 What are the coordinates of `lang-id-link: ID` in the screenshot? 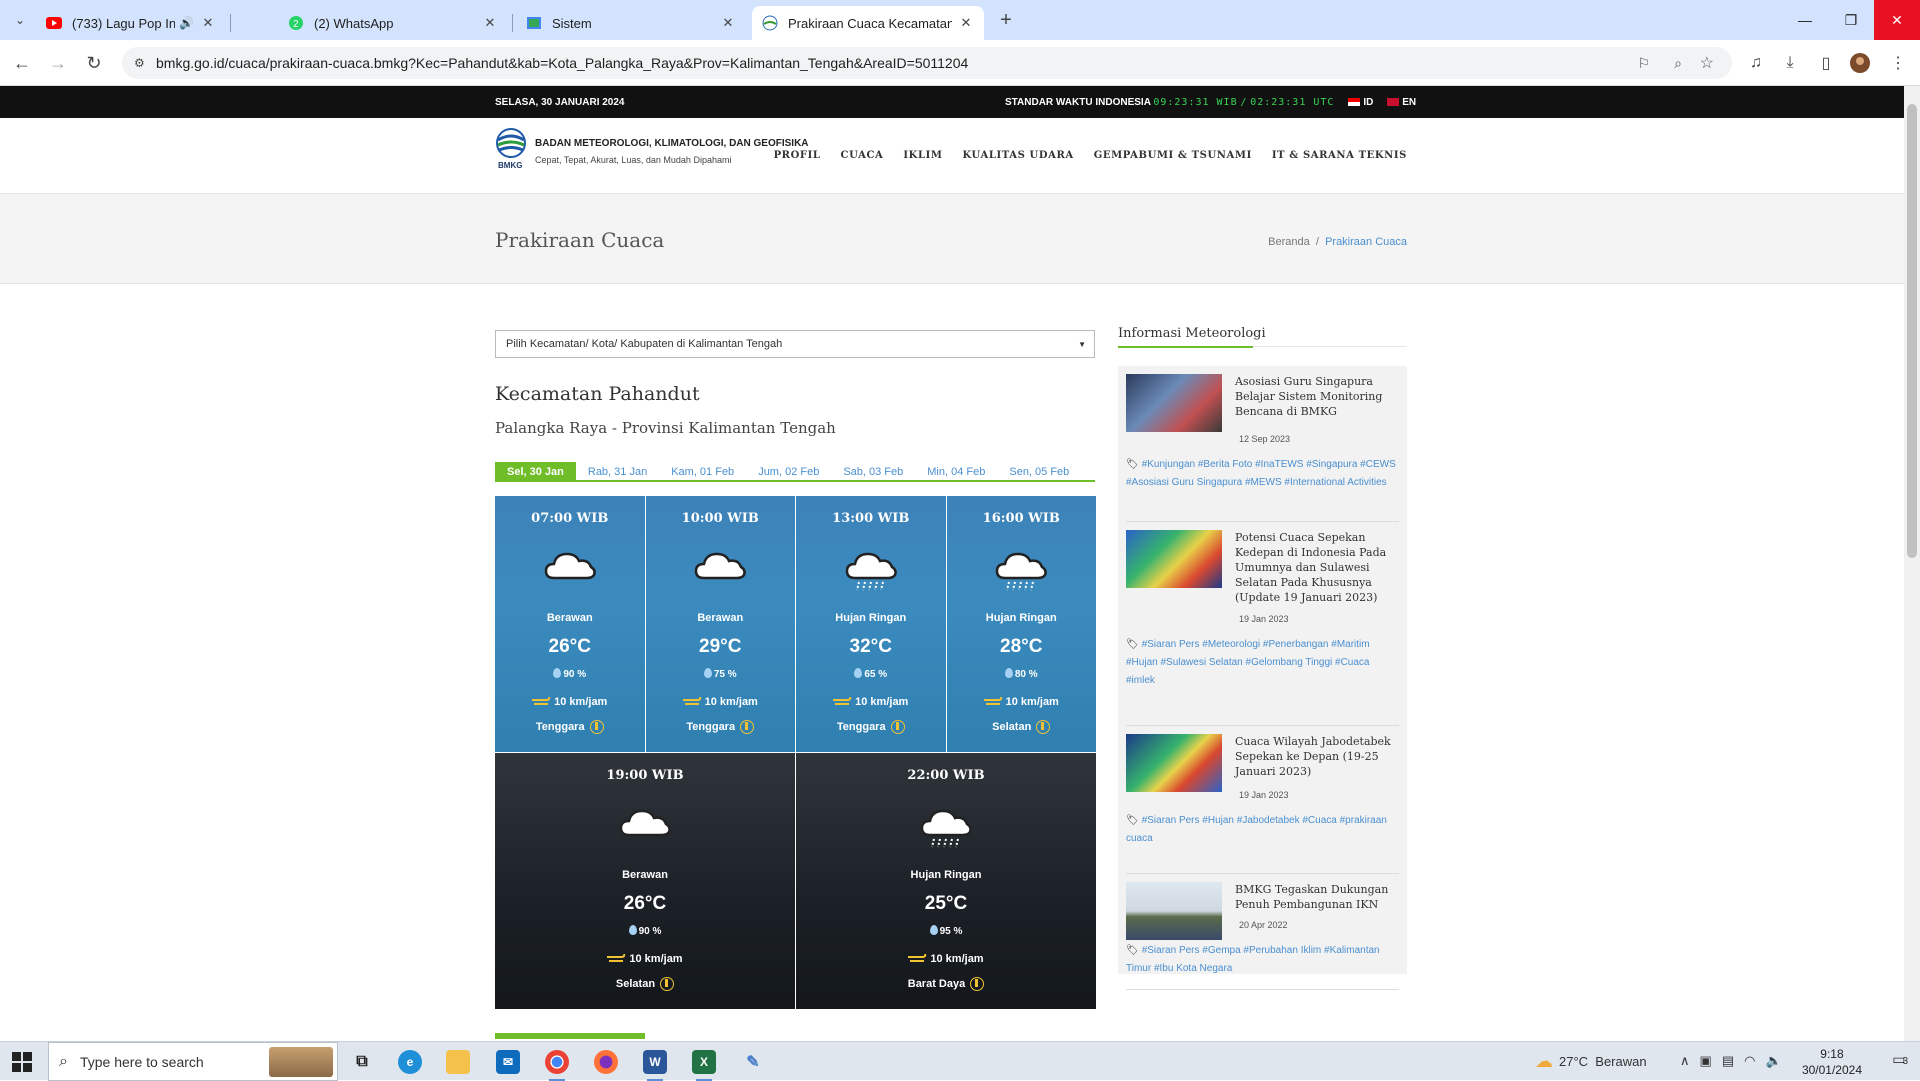 It's located at (1362, 102).